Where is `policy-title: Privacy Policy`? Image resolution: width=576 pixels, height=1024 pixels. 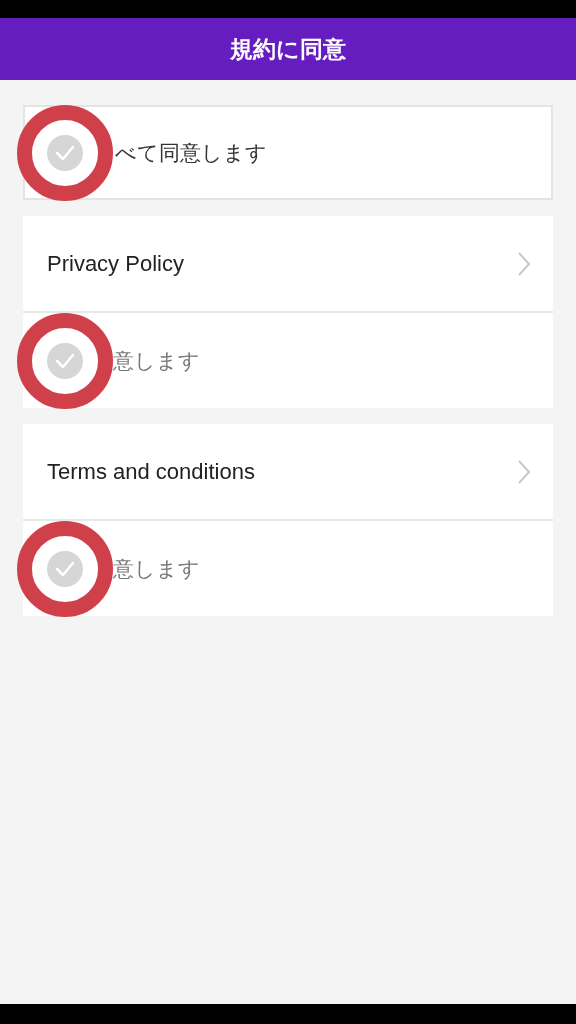
policy-title: Privacy Policy is located at coordinates (115, 263).